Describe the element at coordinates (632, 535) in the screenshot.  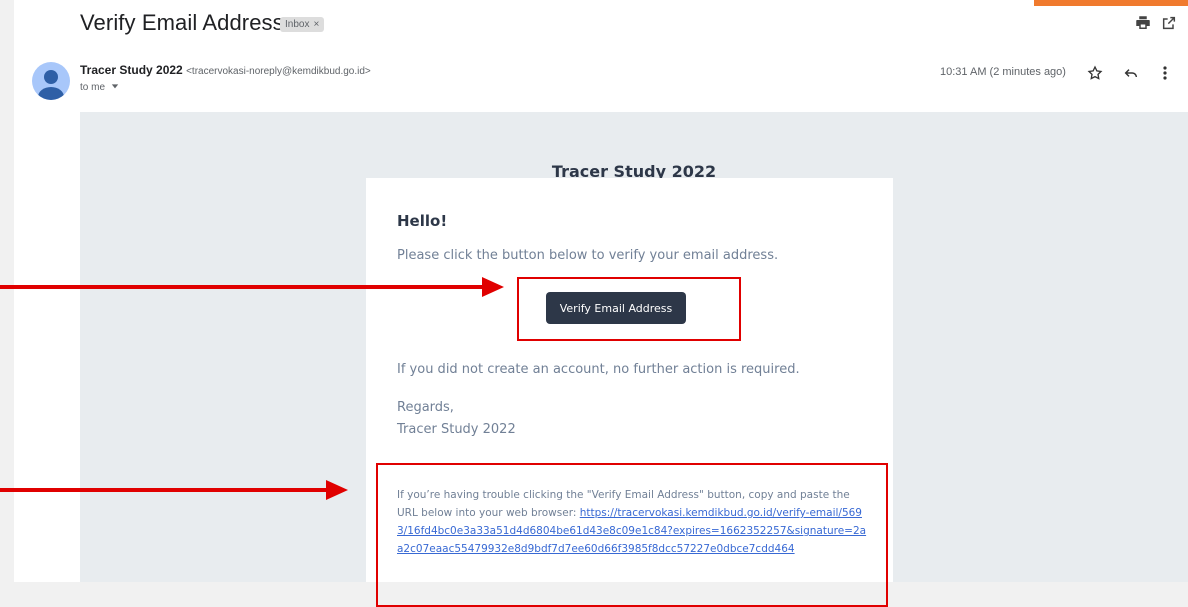
I see `annotation-box-link` at that location.